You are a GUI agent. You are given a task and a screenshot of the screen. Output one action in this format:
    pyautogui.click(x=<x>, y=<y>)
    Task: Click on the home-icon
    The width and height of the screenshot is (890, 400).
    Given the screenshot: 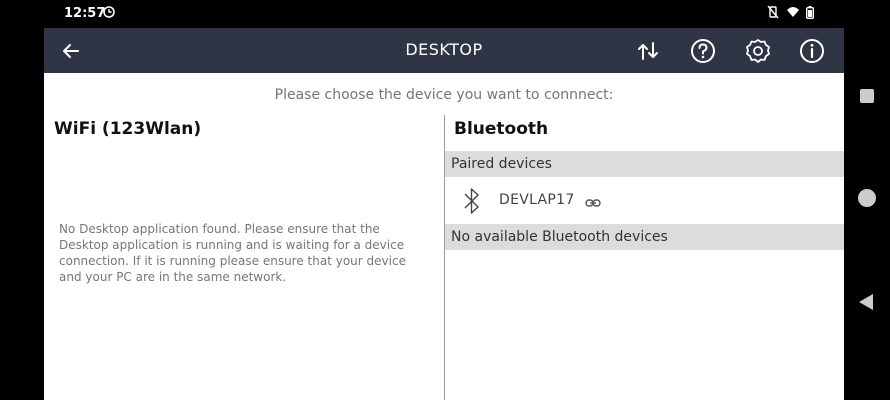 What is the action you would take?
    pyautogui.click(x=867, y=198)
    